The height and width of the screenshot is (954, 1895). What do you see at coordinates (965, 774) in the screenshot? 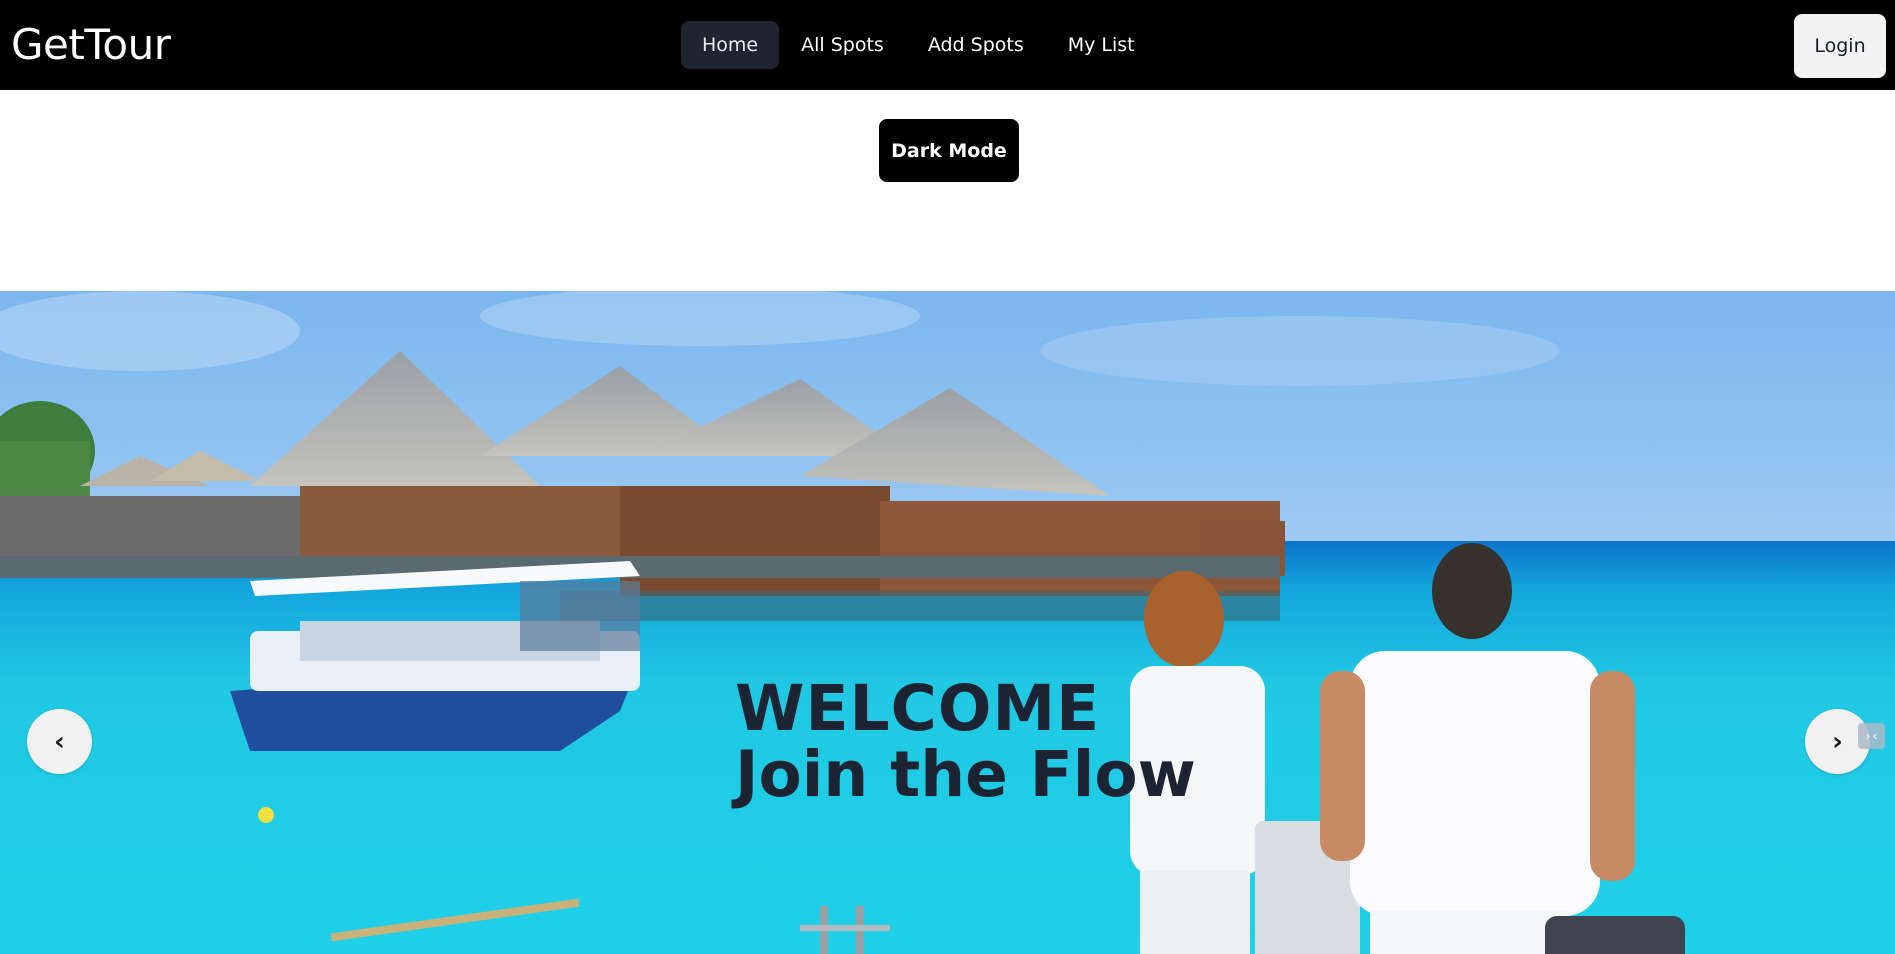
I see `hero-subtitle: Join the Flow` at bounding box center [965, 774].